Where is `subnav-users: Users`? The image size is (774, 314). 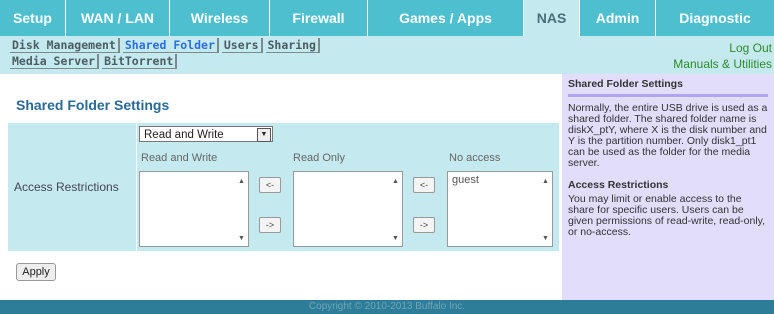
subnav-users: Users is located at coordinates (242, 45).